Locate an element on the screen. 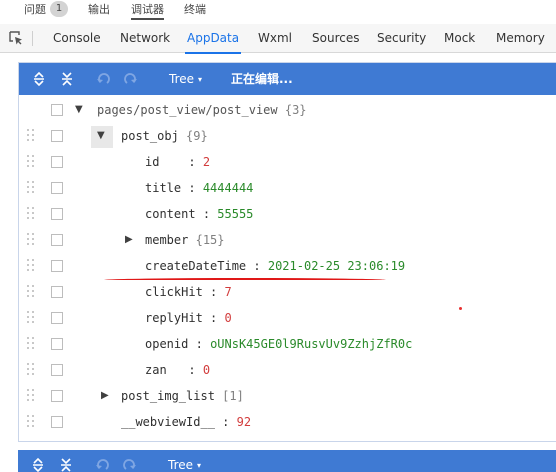  tab-memory: Memory is located at coordinates (520, 38).